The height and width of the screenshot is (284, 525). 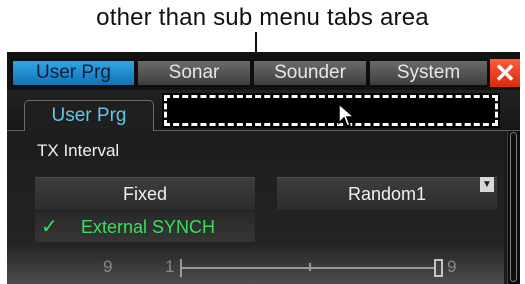 What do you see at coordinates (452, 266) in the screenshot?
I see `slider-max-label: 9` at bounding box center [452, 266].